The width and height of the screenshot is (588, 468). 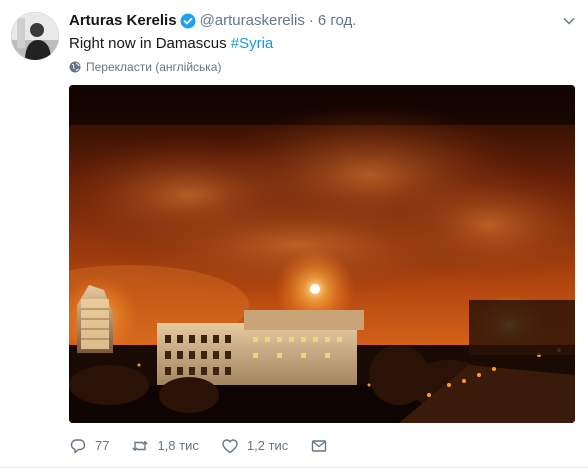 What do you see at coordinates (252, 21) in the screenshot?
I see `author-handle: @arturaskerelis` at bounding box center [252, 21].